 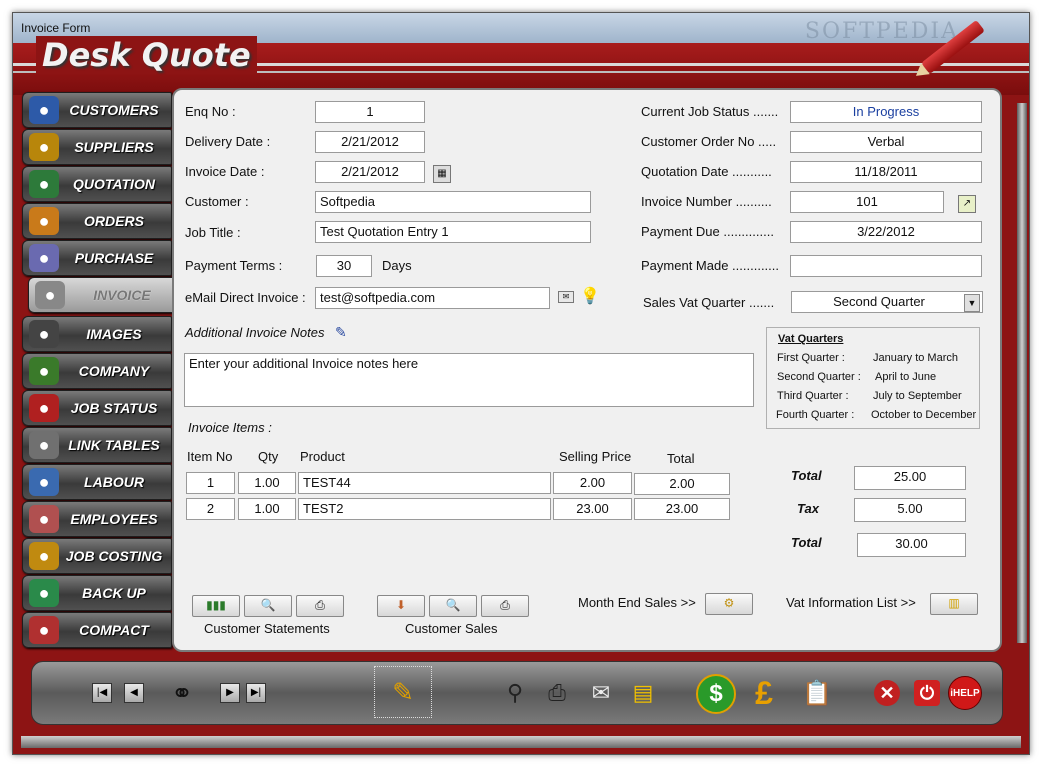 I want to click on sidebar-item-quotation: ● QUOTATION, so click(x=97, y=184).